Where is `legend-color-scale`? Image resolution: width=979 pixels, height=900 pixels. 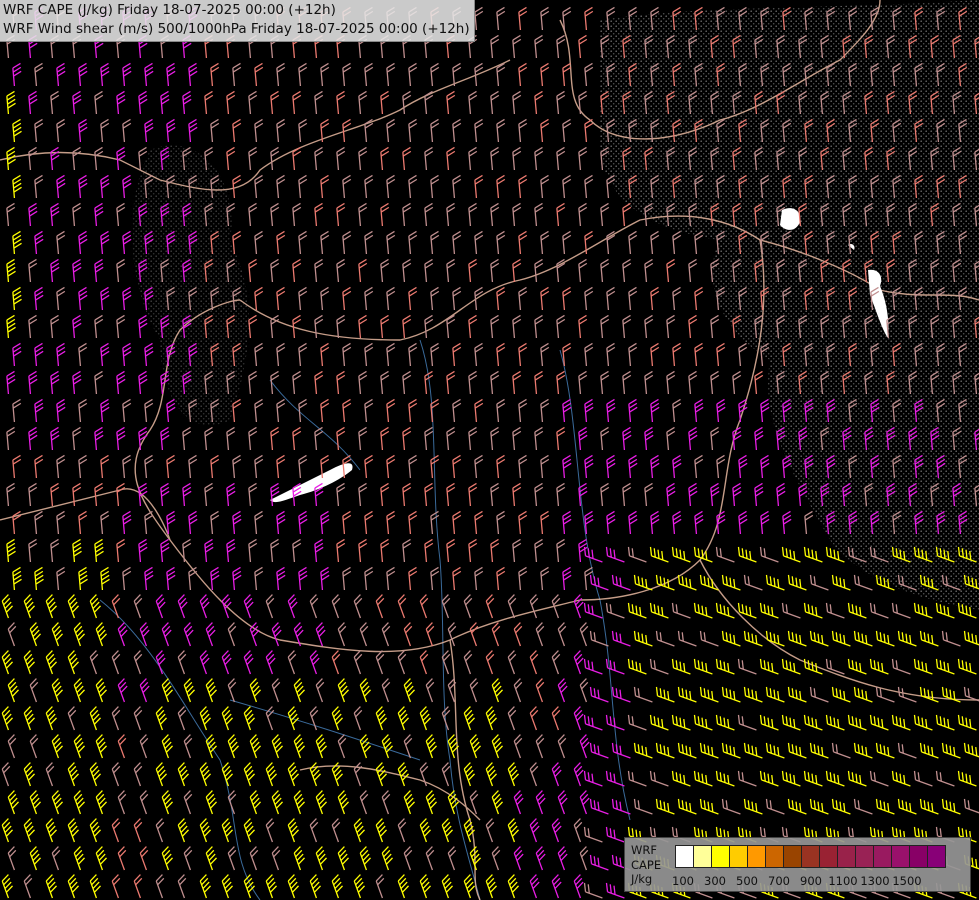 legend-color-scale is located at coordinates (810, 856).